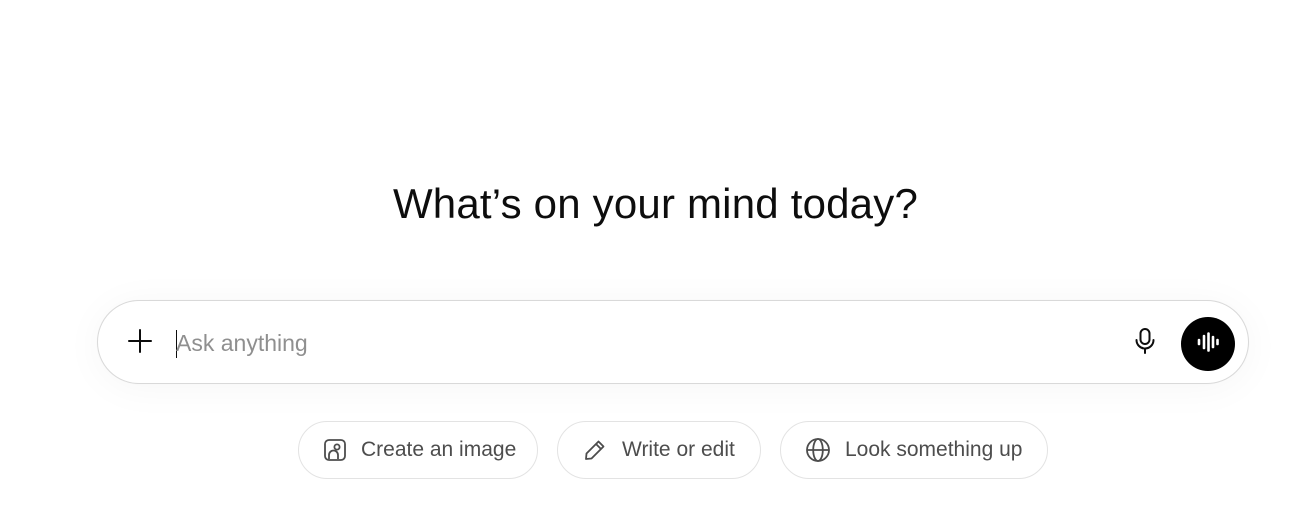 This screenshot has width=1311, height=524. Describe the element at coordinates (818, 450) in the screenshot. I see `globe-icon` at that location.